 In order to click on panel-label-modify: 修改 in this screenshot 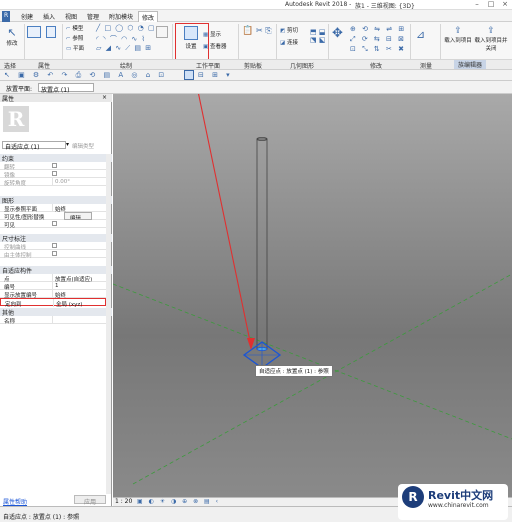, I will do `click(376, 66)`.